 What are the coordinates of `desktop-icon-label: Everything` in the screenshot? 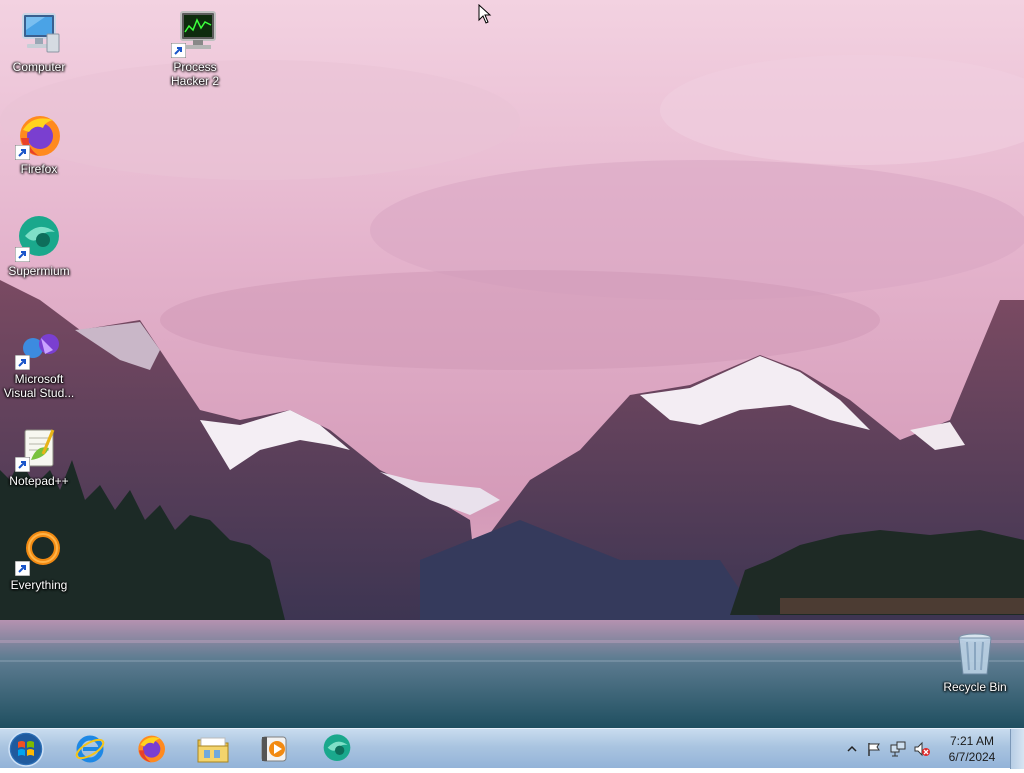 It's located at (39, 585).